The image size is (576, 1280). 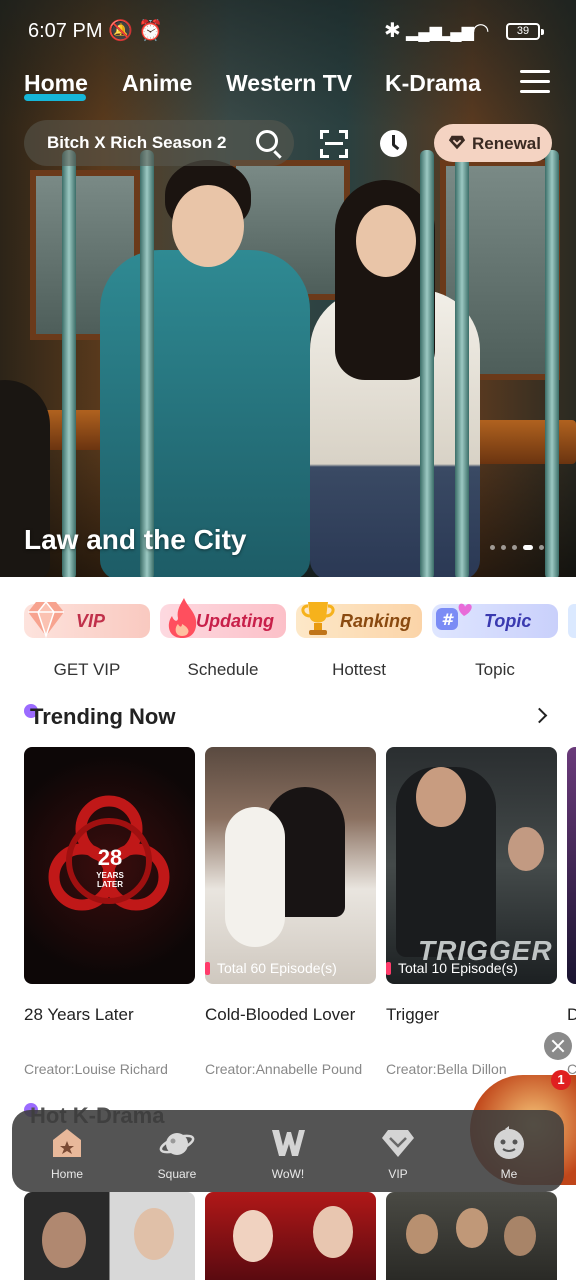 What do you see at coordinates (506, 143) in the screenshot?
I see `renewal-label: Renewal` at bounding box center [506, 143].